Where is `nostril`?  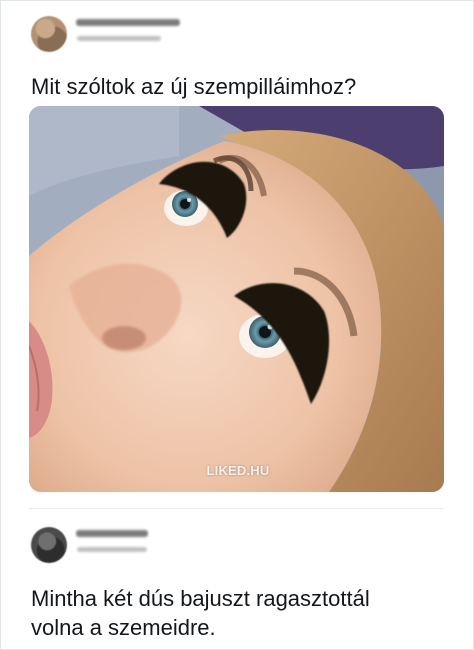
nostril is located at coordinates (124, 338).